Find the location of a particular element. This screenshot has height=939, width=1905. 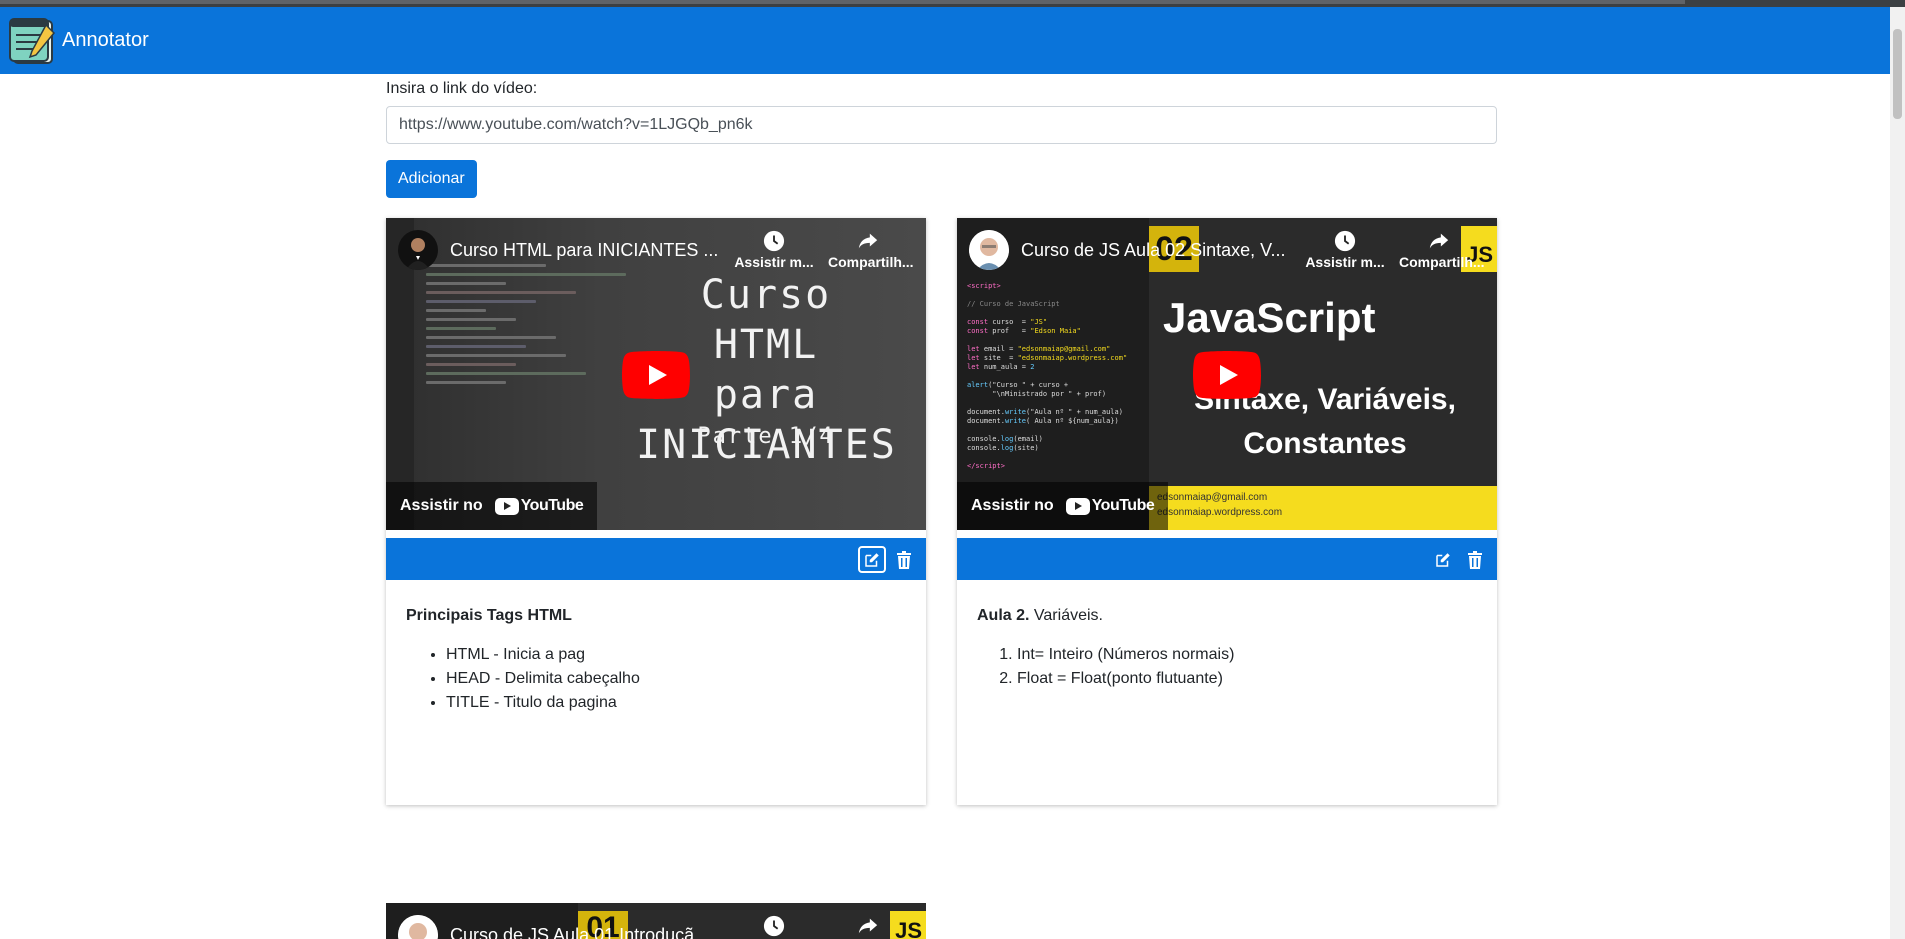

video-link-input is located at coordinates (941, 125).